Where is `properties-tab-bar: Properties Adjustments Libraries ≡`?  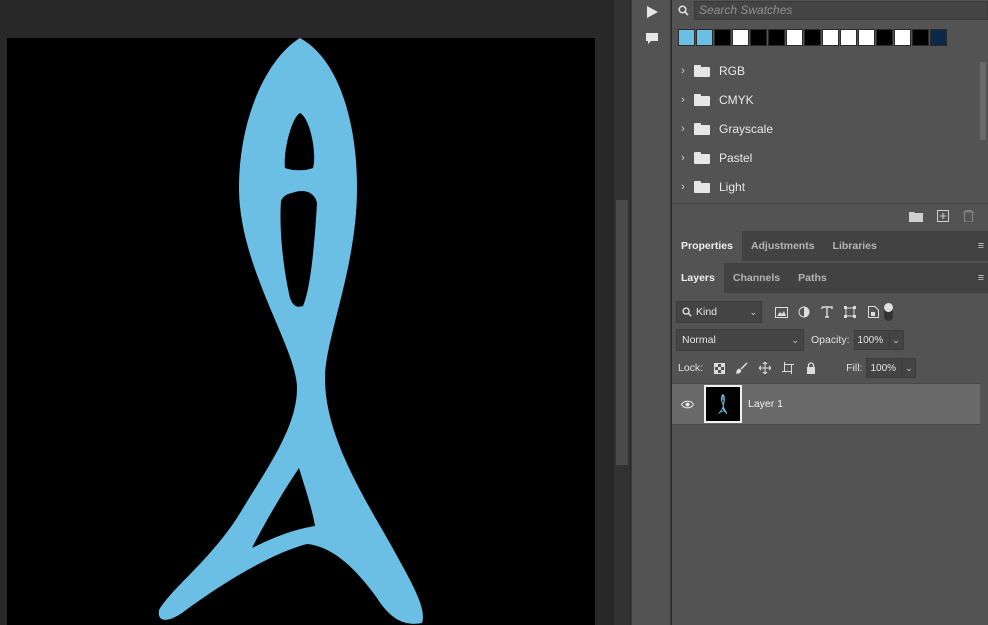
properties-tab-bar: Properties Adjustments Libraries ≡ is located at coordinates (830, 246).